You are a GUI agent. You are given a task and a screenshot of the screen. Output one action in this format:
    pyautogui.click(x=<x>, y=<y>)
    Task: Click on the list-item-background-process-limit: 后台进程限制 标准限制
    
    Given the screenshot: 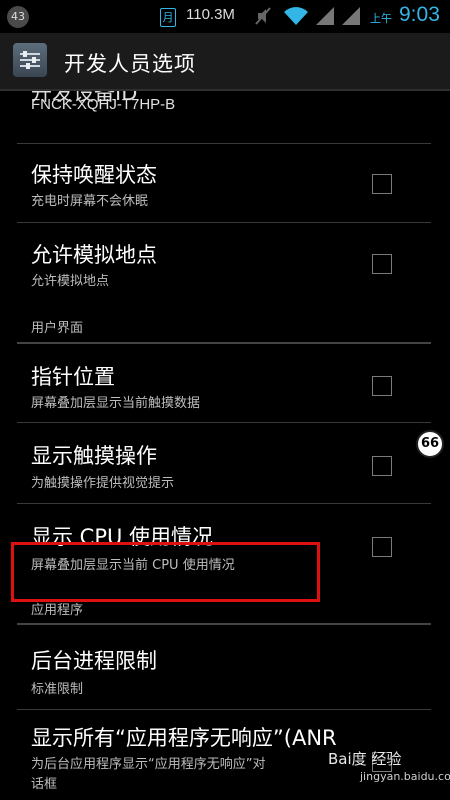 What is the action you would take?
    pyautogui.click(x=225, y=667)
    